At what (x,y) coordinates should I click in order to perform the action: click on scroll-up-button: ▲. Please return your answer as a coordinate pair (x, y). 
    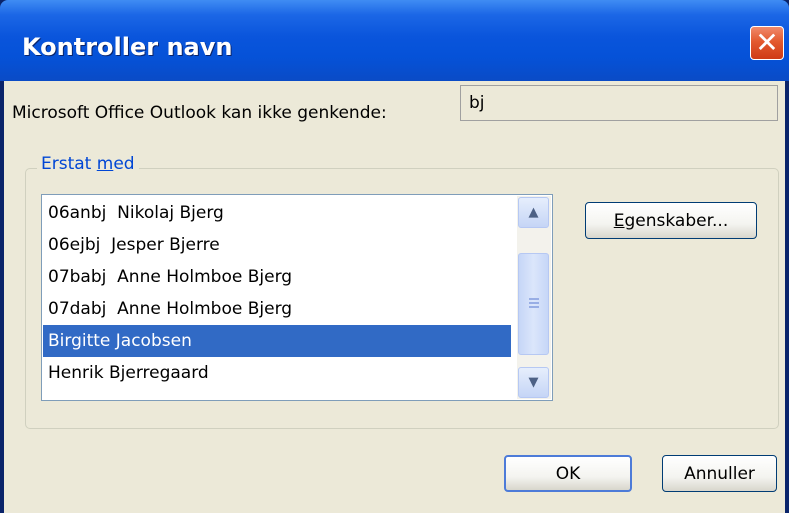
    Looking at the image, I should click on (533, 212).